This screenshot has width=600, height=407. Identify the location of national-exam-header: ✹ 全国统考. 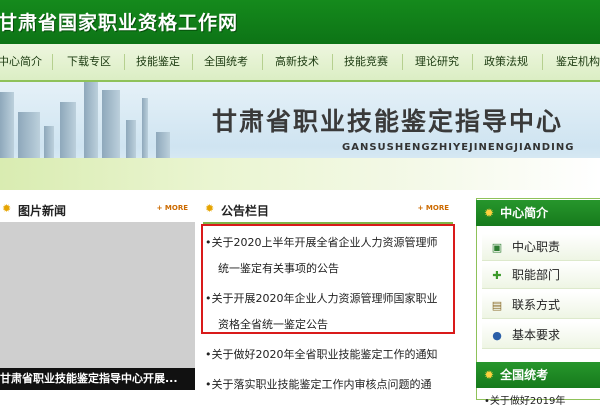
(538, 375).